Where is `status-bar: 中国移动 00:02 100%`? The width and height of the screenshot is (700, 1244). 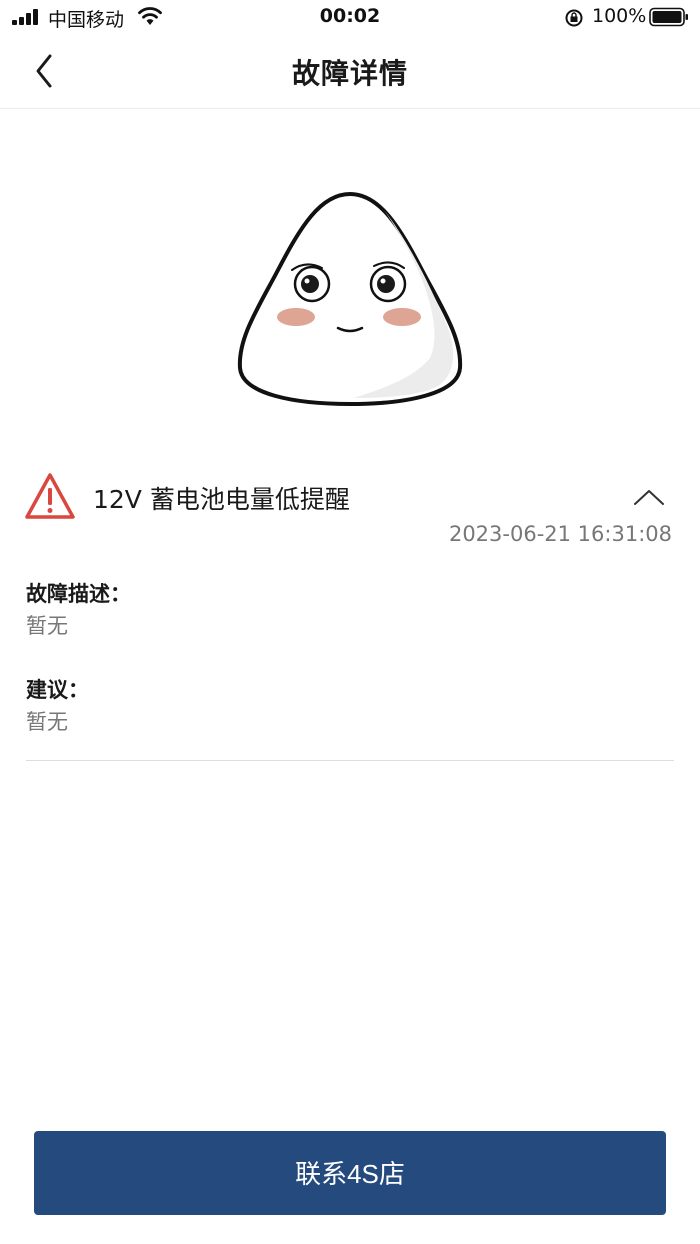
status-bar: 中国移动 00:02 100% is located at coordinates (350, 18).